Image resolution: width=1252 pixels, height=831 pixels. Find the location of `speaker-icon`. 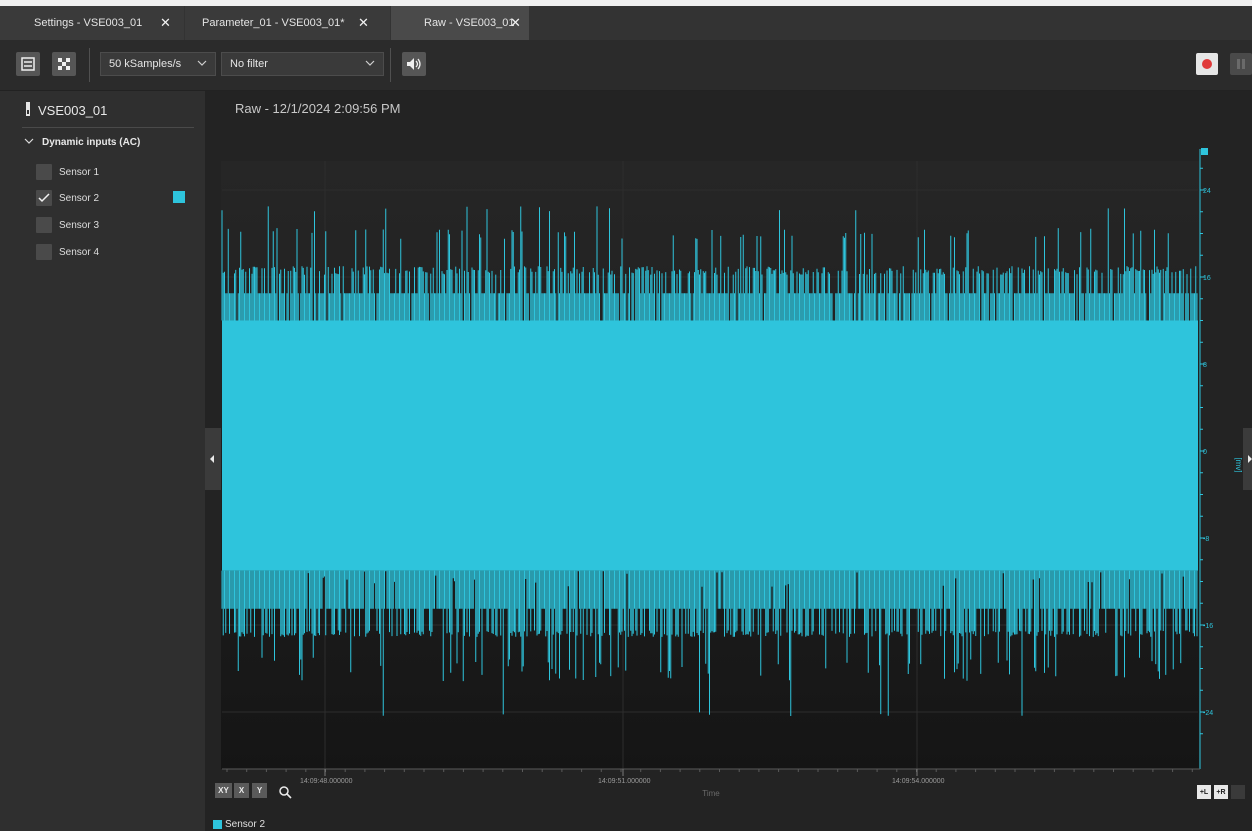

speaker-icon is located at coordinates (414, 64).